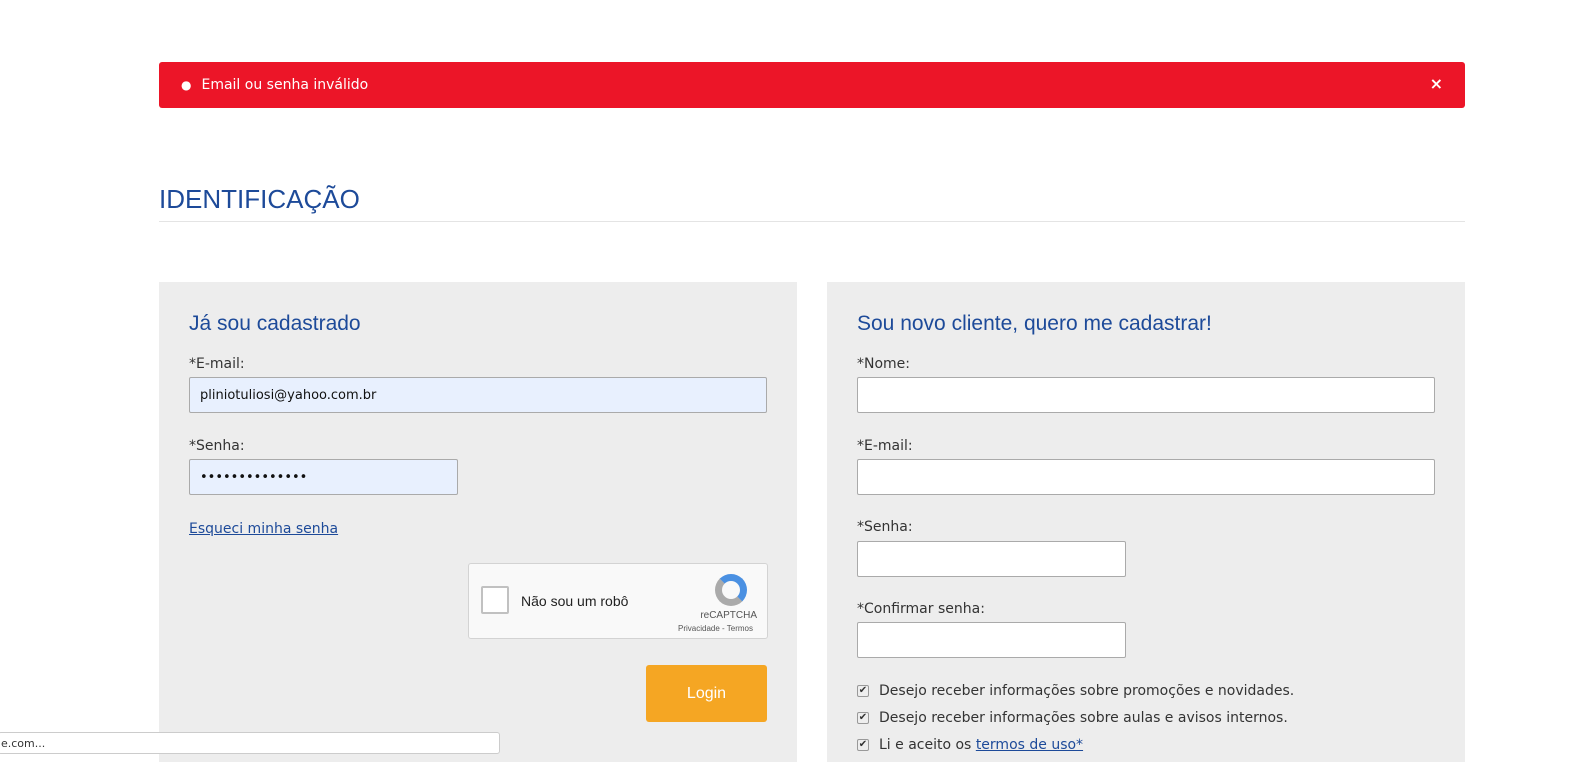  What do you see at coordinates (275, 323) in the screenshot?
I see `login-heading: Já sou cadastrado` at bounding box center [275, 323].